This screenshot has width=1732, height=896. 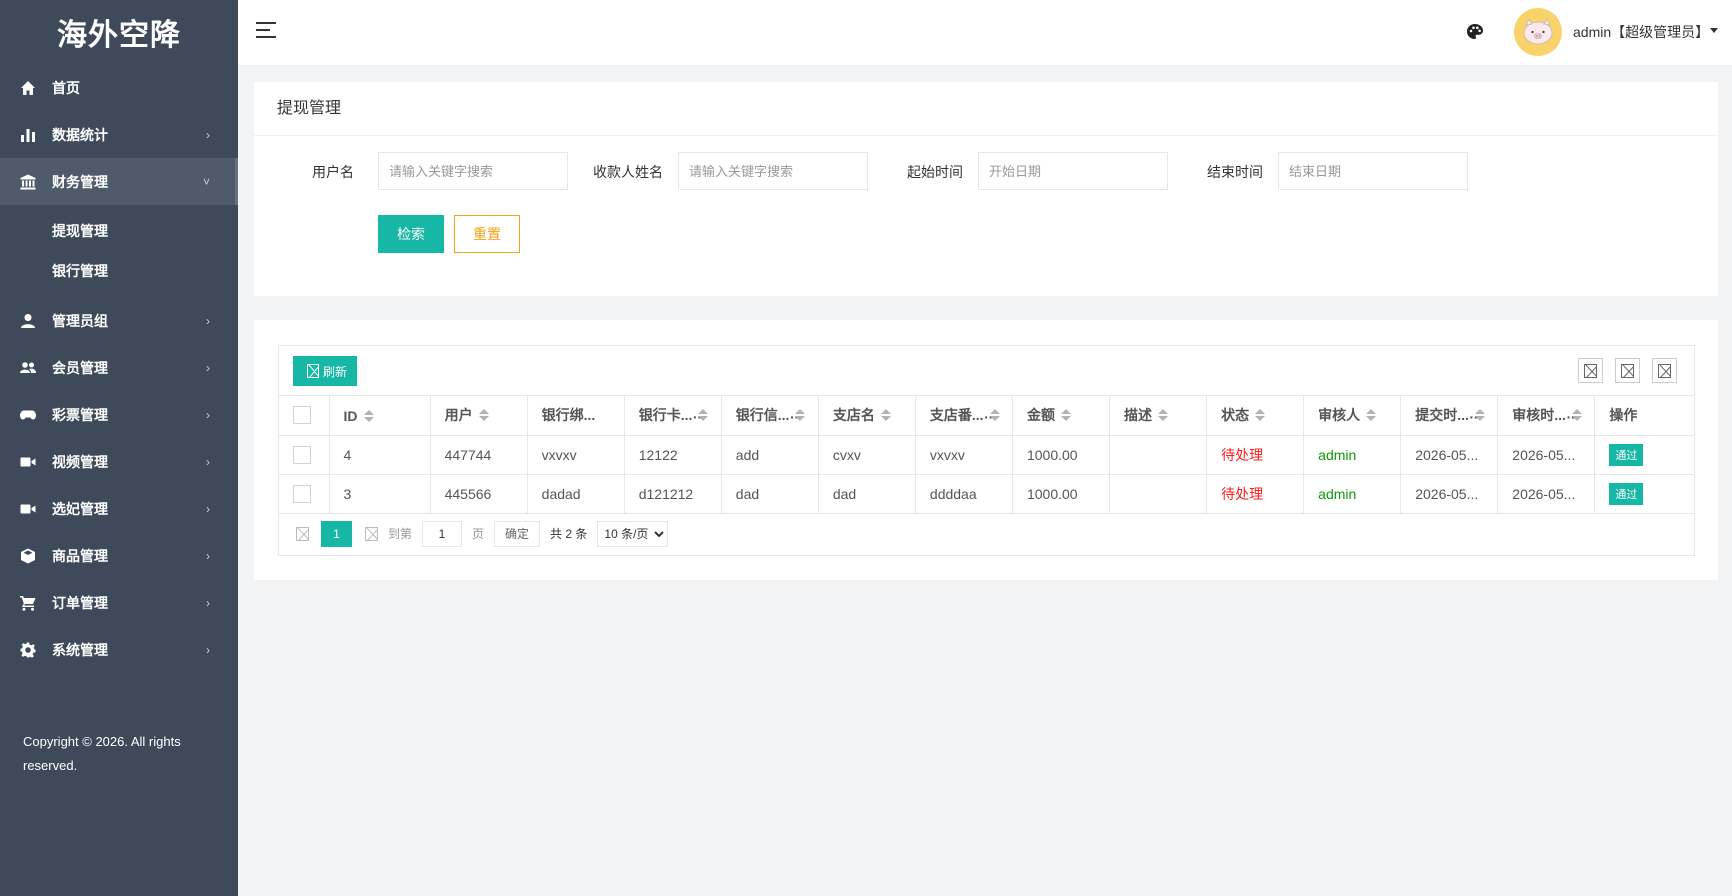 What do you see at coordinates (1352, 416) in the screenshot?
I see `column-header: 审核人` at bounding box center [1352, 416].